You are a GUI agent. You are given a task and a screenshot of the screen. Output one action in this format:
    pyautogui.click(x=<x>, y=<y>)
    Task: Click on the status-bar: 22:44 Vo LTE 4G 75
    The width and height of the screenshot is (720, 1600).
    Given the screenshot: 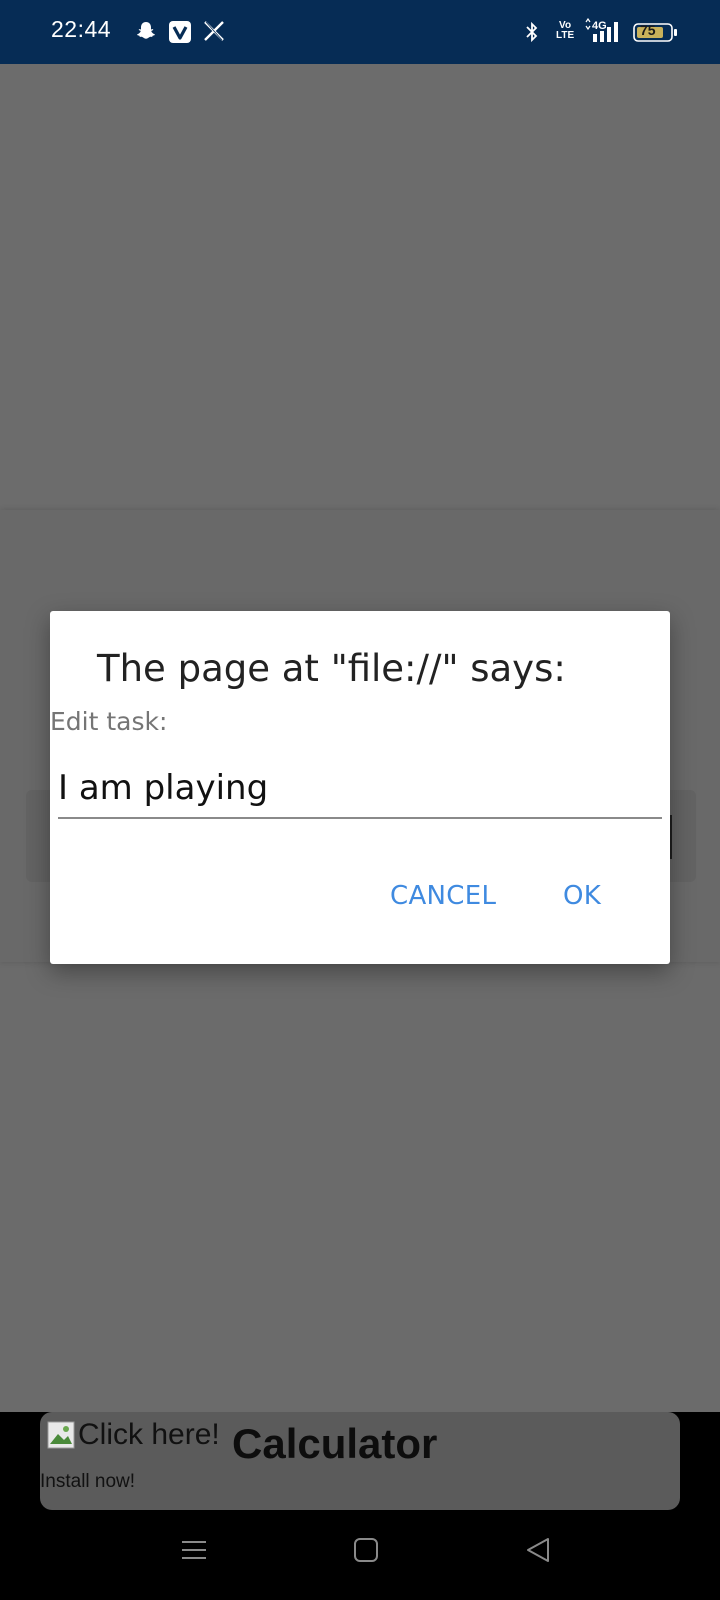 What is the action you would take?
    pyautogui.click(x=360, y=32)
    